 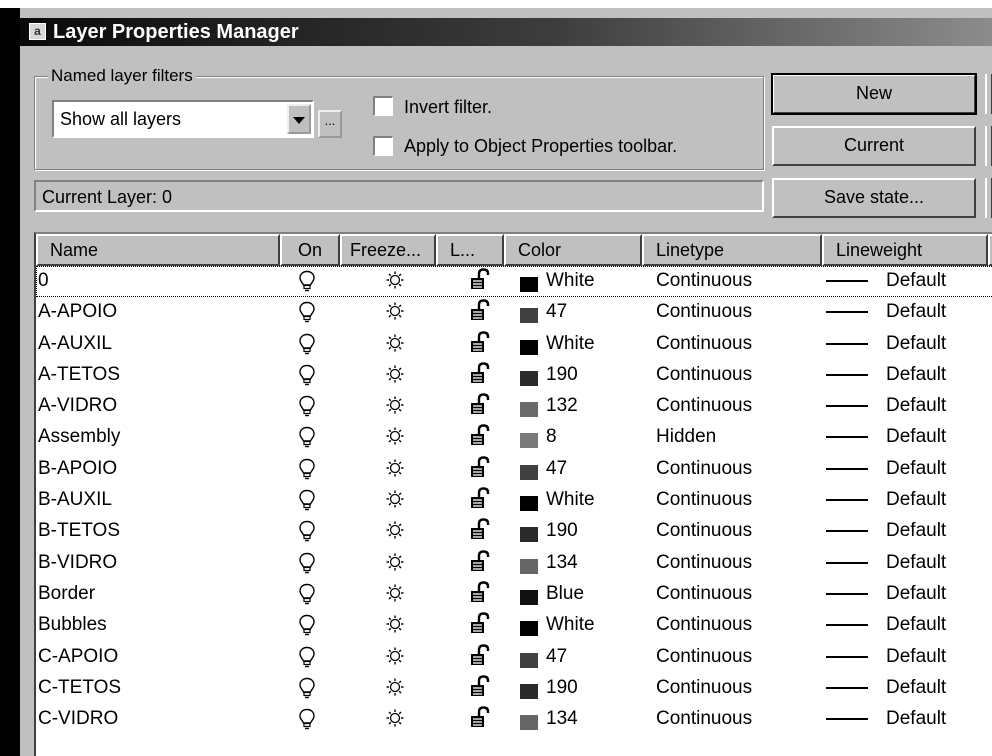 I want to click on apply-toolbar-label: Apply to Object Properties toolbar., so click(x=540, y=146).